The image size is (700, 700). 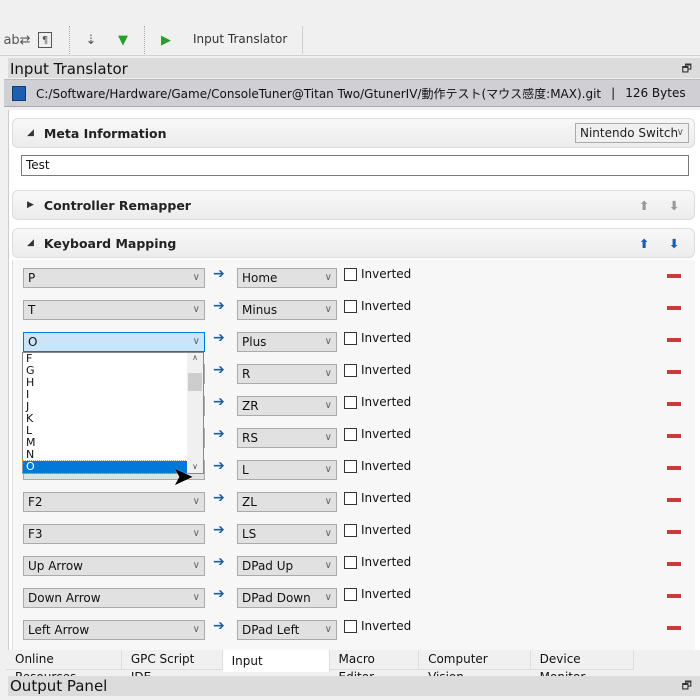 I want to click on device-program-icon: ▼, so click(x=123, y=40).